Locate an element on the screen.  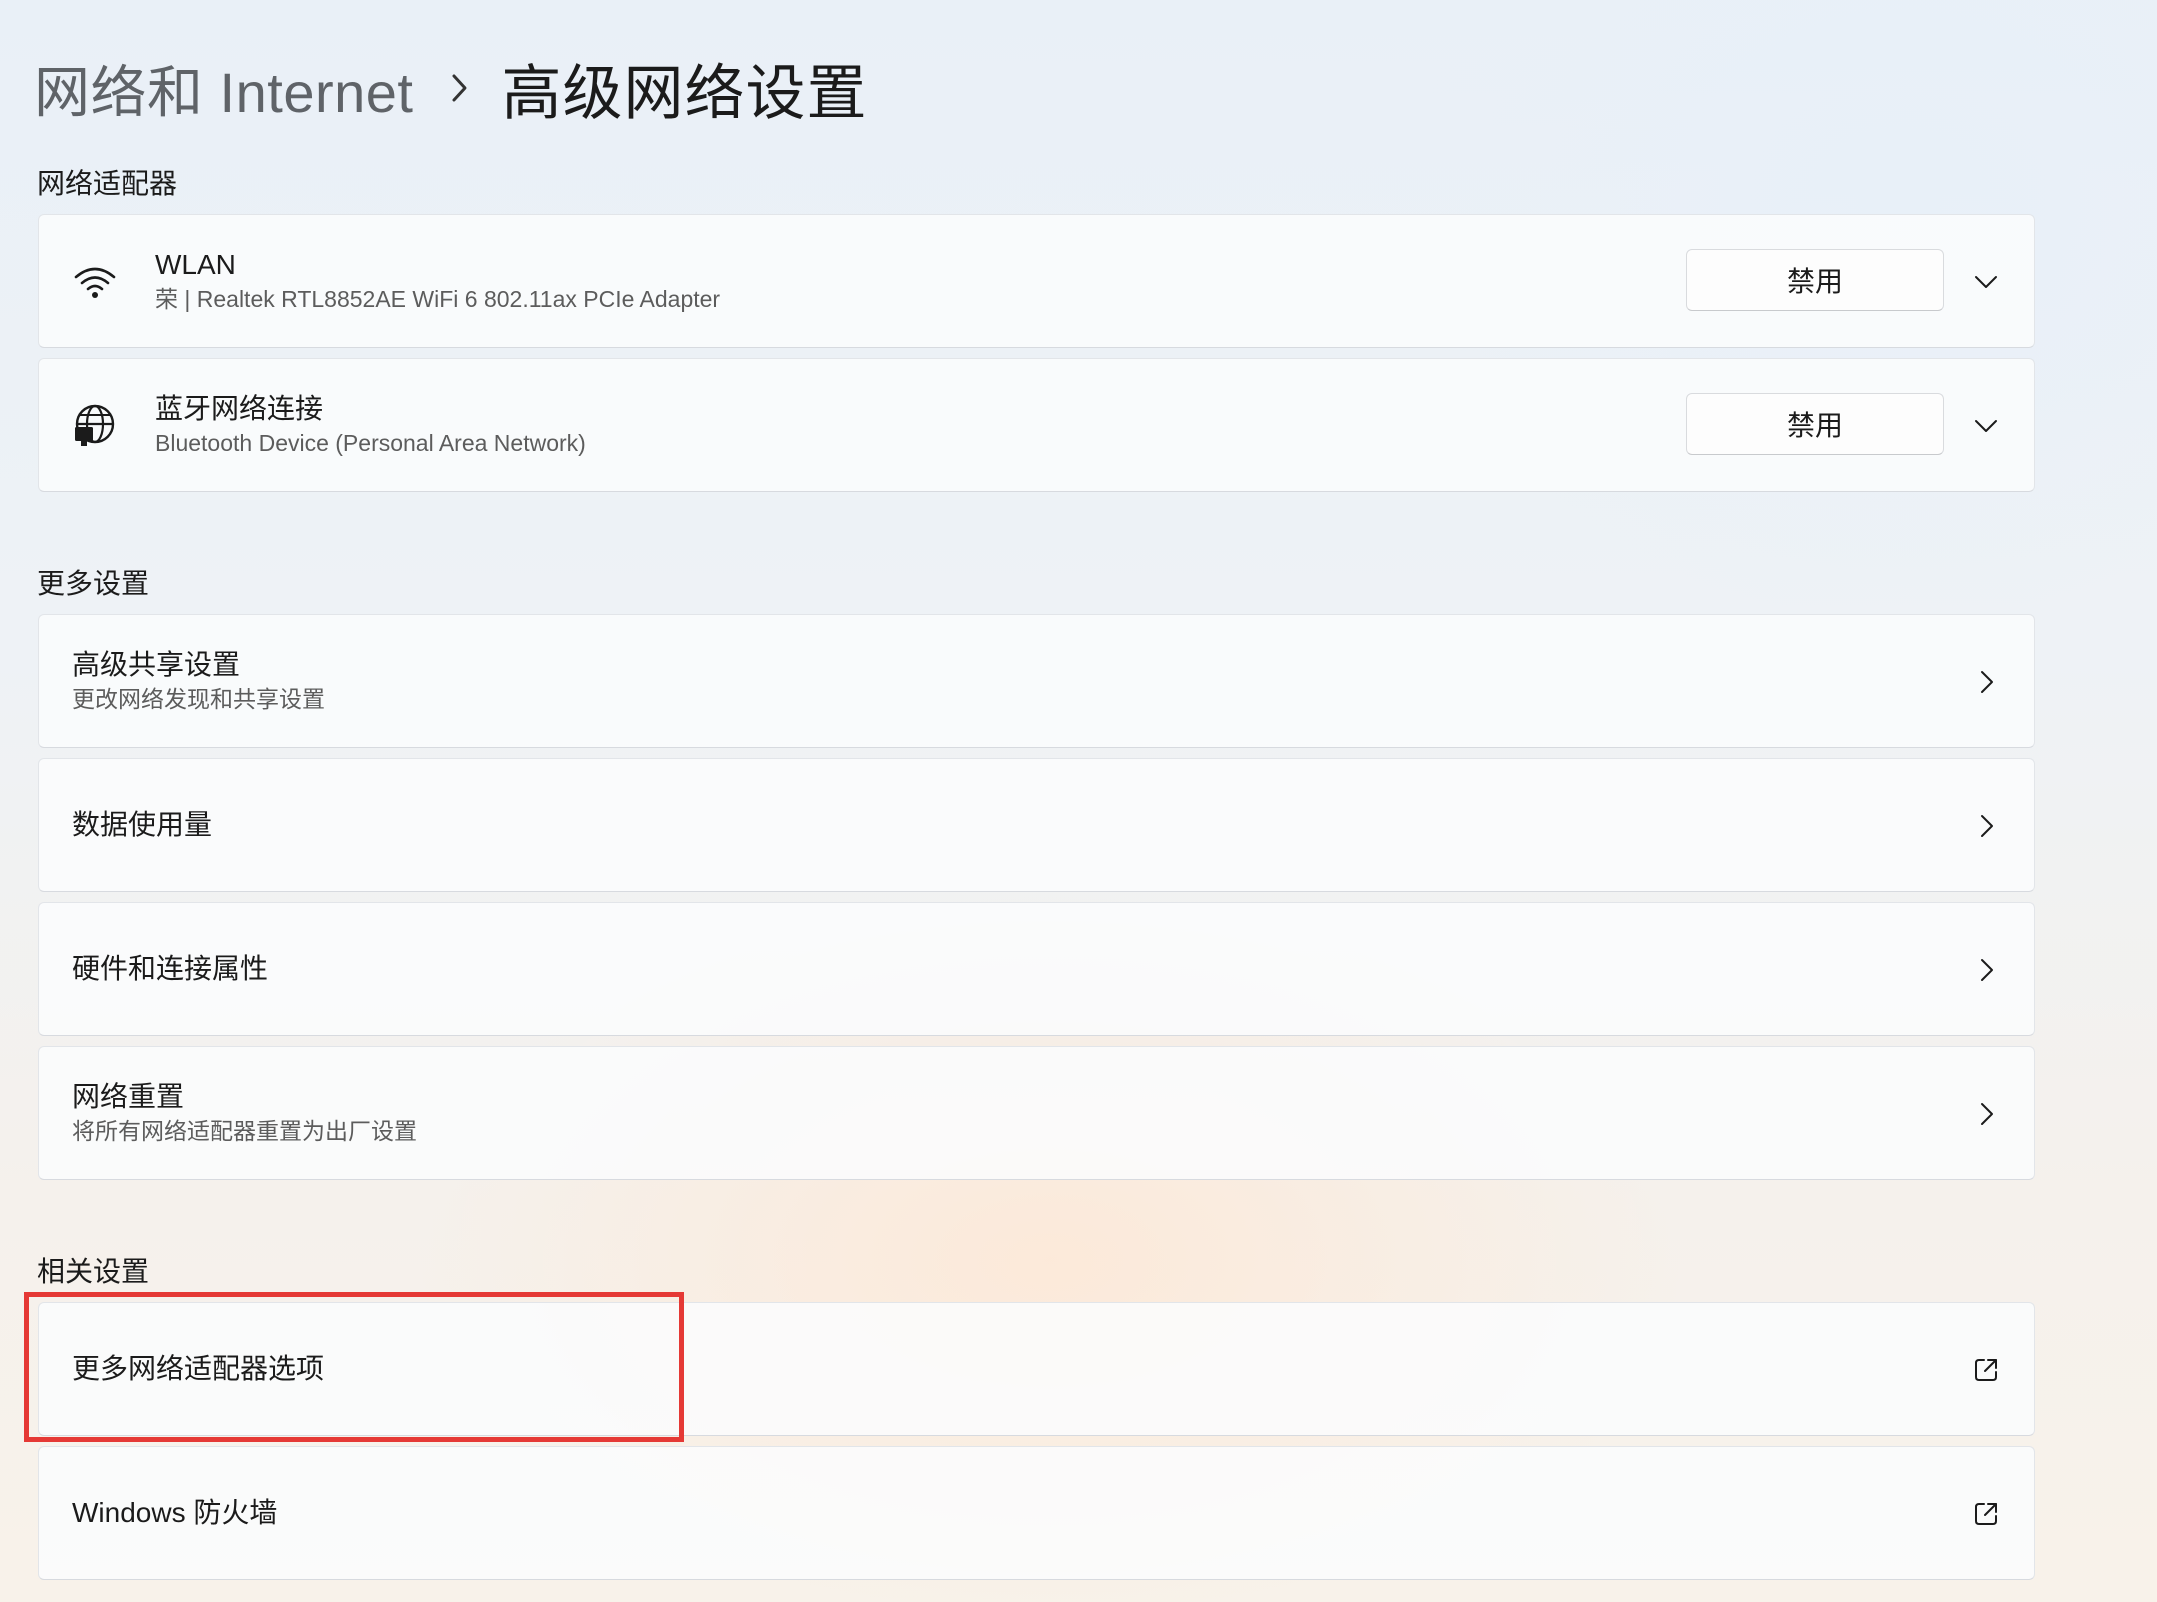
setting-title: 更多网络适配器选项 is located at coordinates (198, 1368).